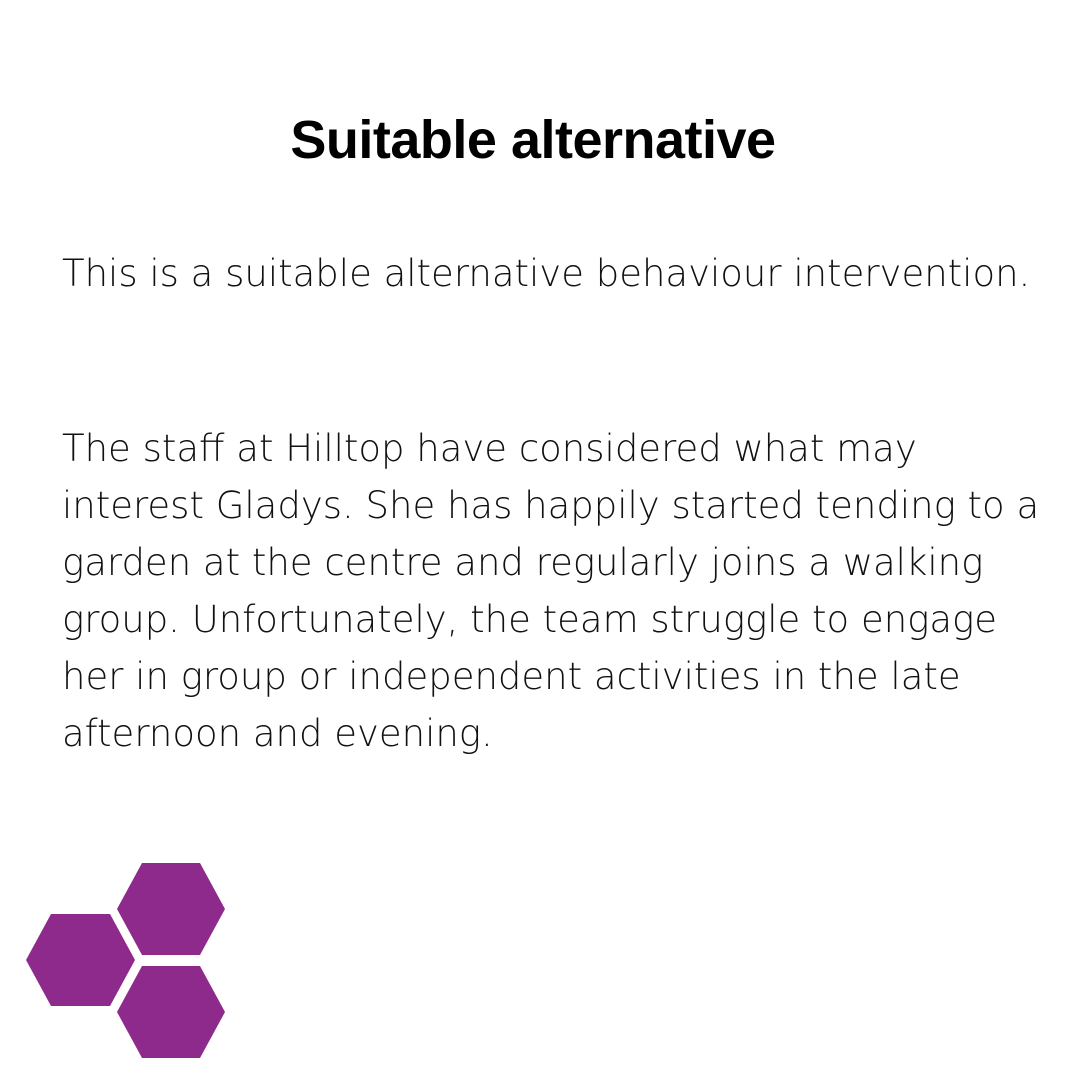 The height and width of the screenshot is (1080, 1080). I want to click on hexagon-bottom-icon, so click(171, 1012).